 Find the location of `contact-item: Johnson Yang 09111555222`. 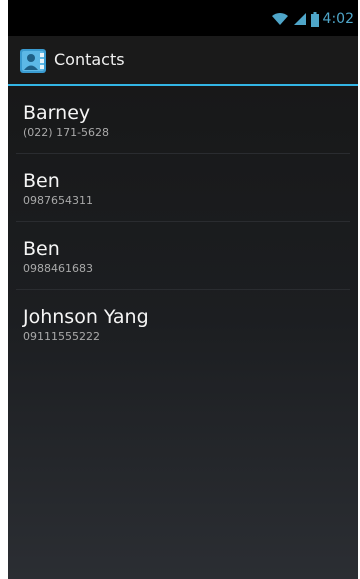

contact-item: Johnson Yang 09111555222 is located at coordinates (183, 324).